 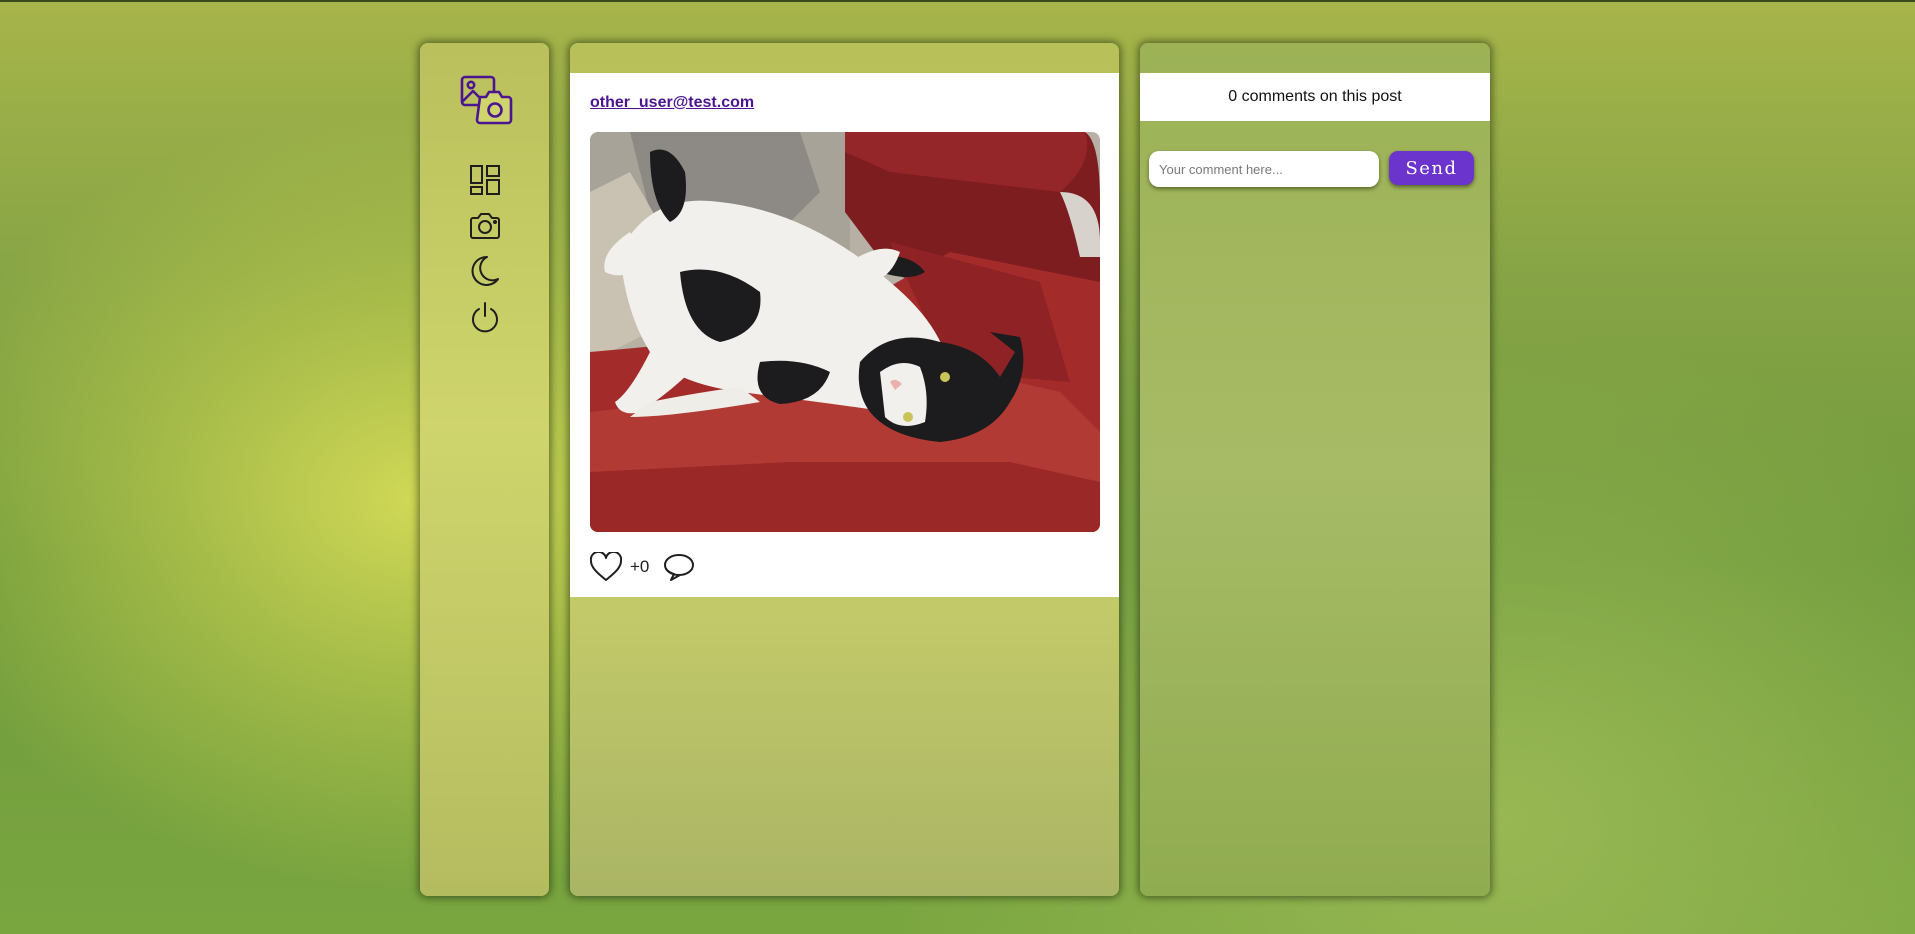 What do you see at coordinates (679, 567) in the screenshot?
I see `speech-bubble-icon` at bounding box center [679, 567].